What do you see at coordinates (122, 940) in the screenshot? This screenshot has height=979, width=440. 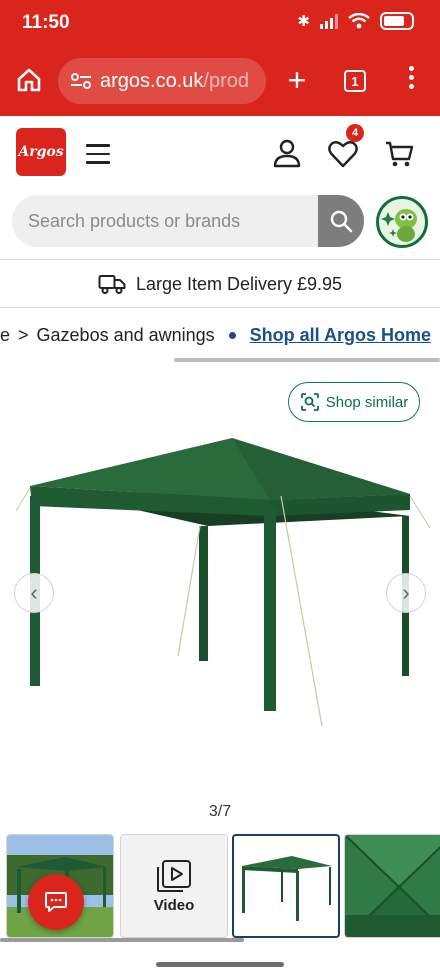 I see `thumbnail-scrollbar` at bounding box center [122, 940].